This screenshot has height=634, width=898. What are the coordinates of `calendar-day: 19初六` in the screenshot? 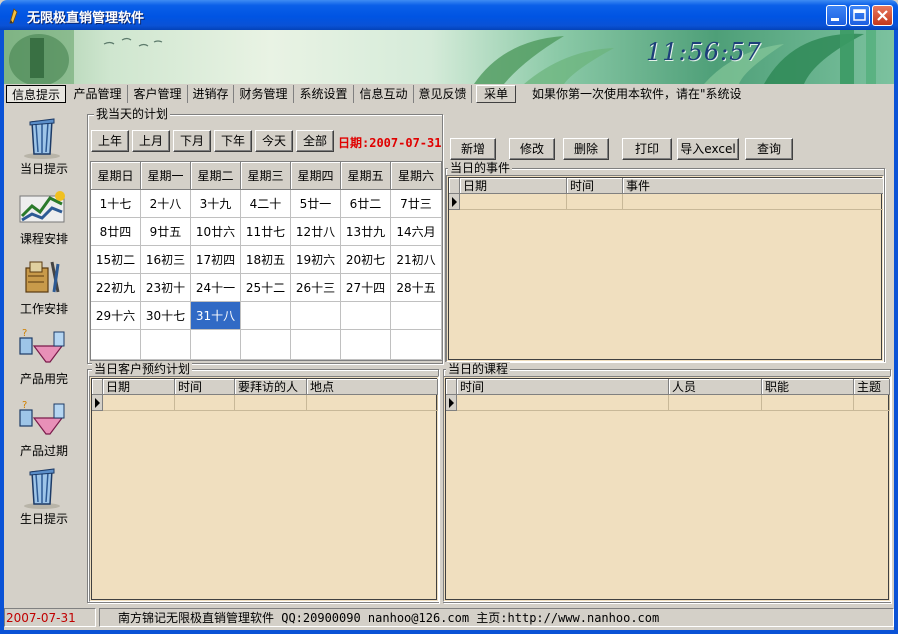 It's located at (316, 260).